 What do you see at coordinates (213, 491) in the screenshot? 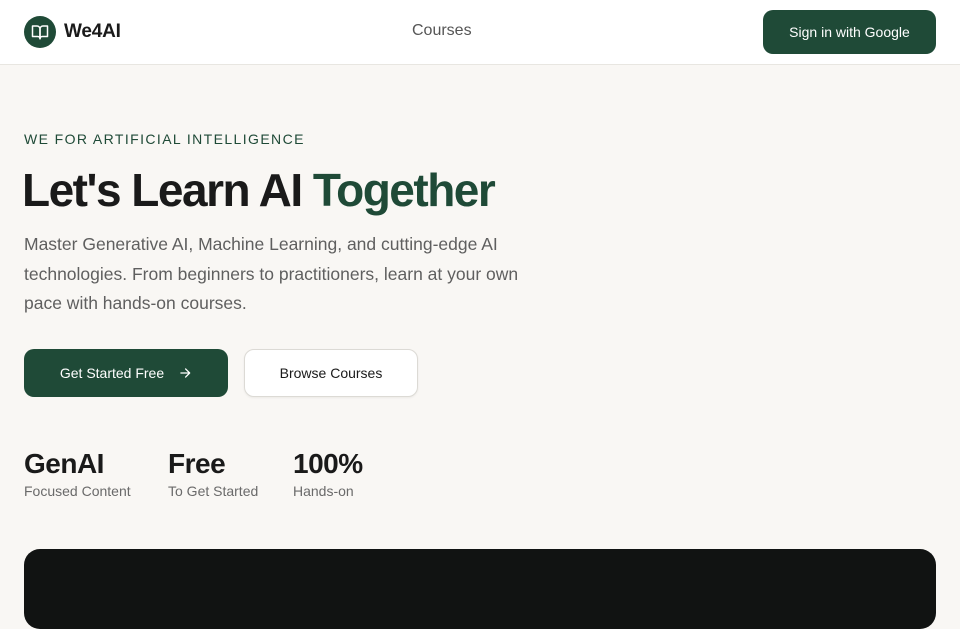
I see `stat-label: To Get Started` at bounding box center [213, 491].